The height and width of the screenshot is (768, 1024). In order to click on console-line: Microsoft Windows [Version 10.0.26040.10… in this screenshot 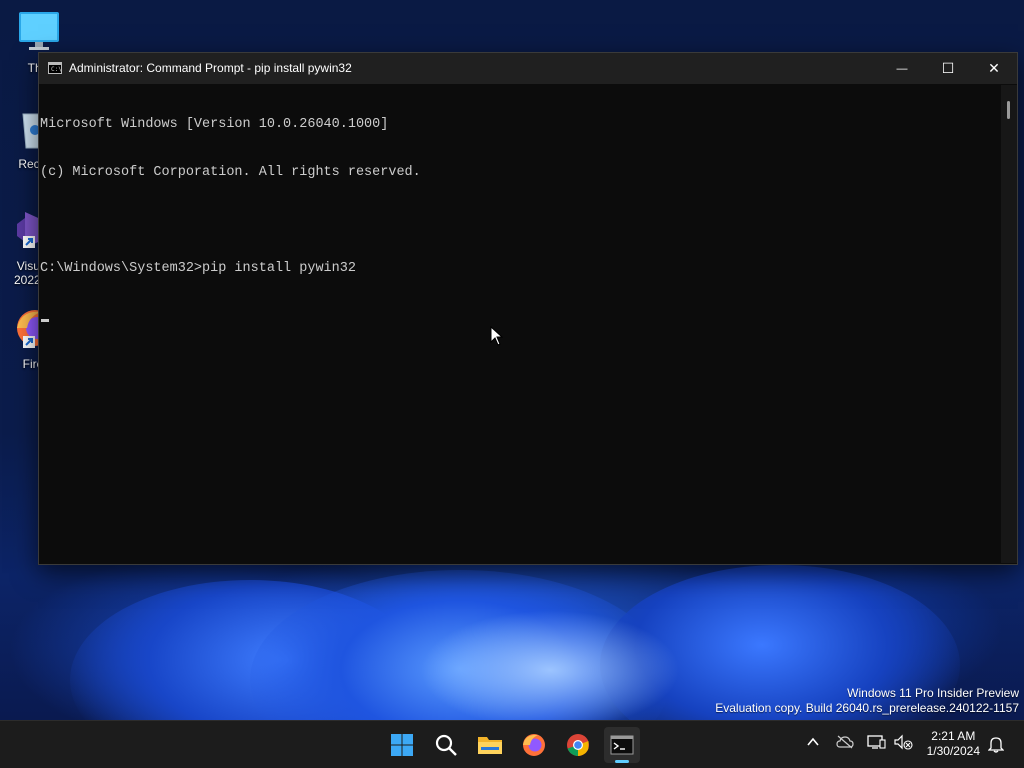, I will do `click(214, 124)`.